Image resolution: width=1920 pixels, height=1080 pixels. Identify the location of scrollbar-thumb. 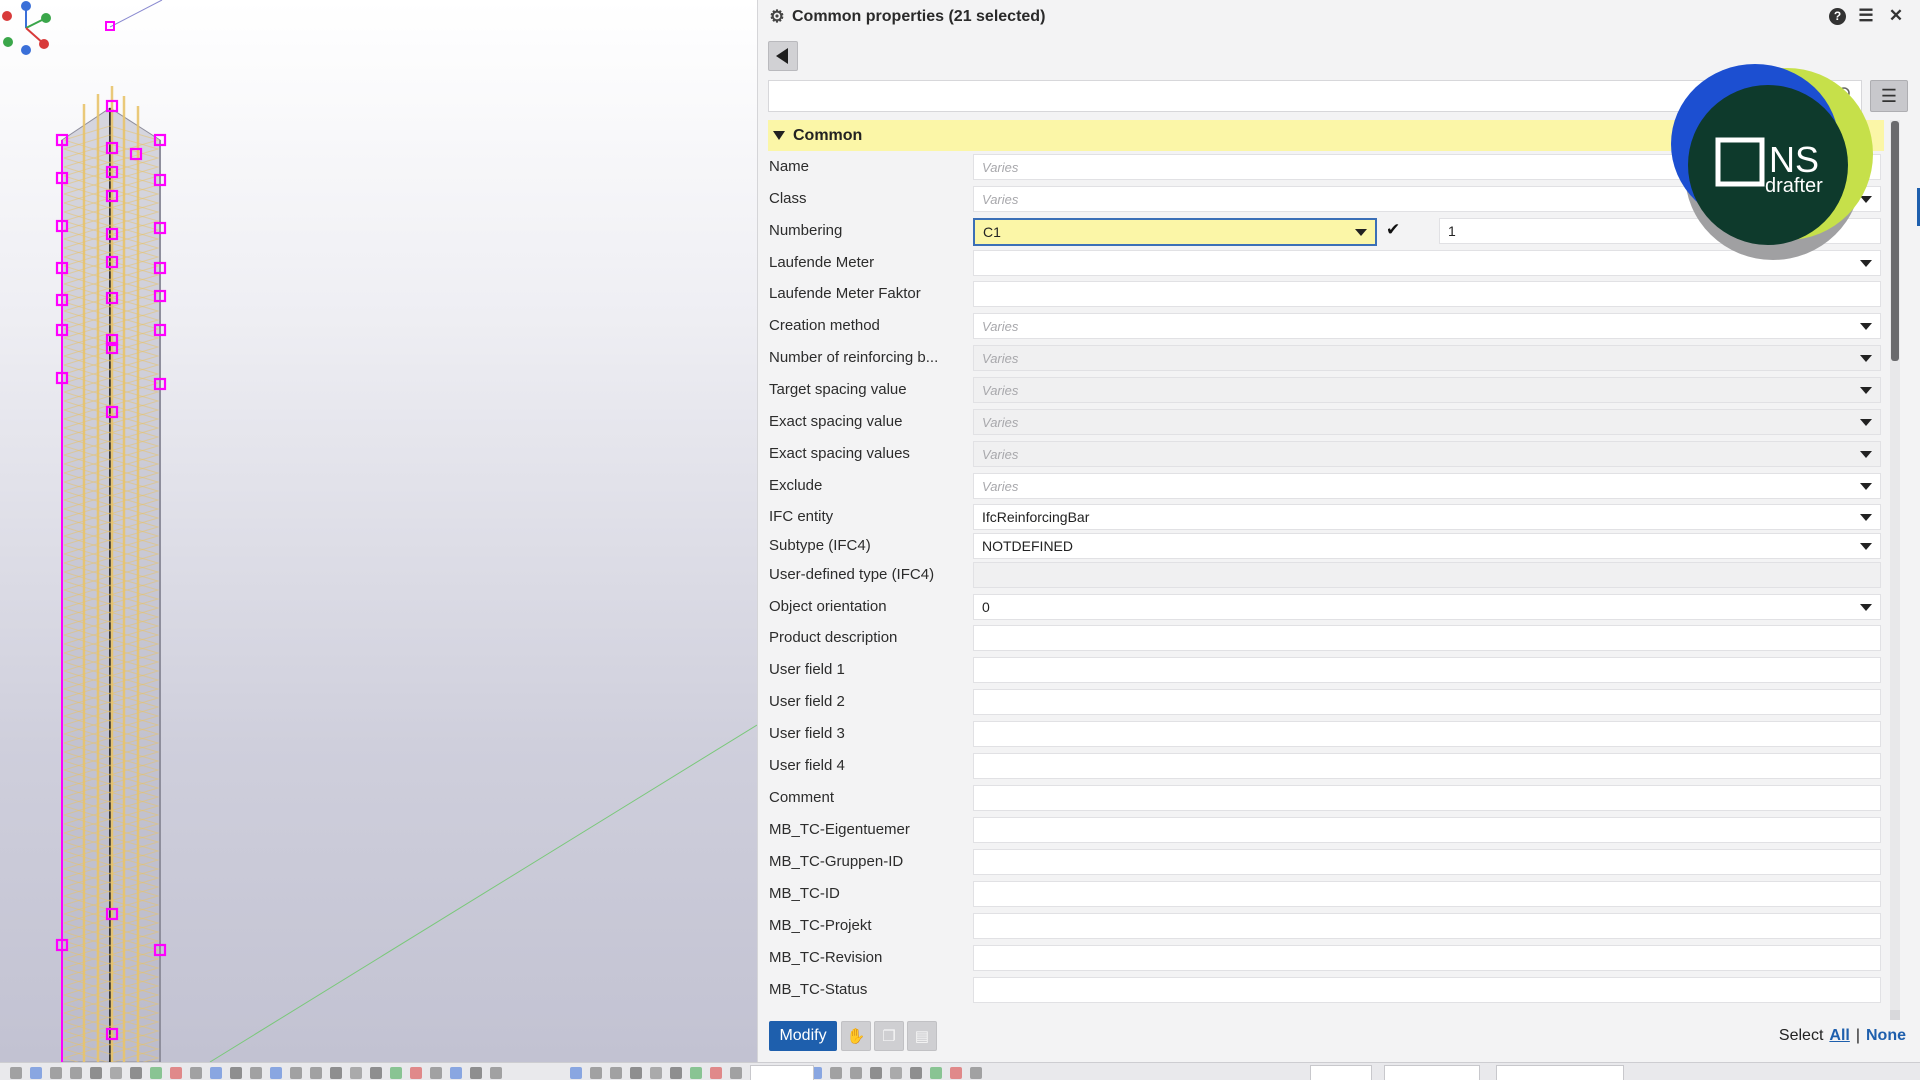
(1895, 241).